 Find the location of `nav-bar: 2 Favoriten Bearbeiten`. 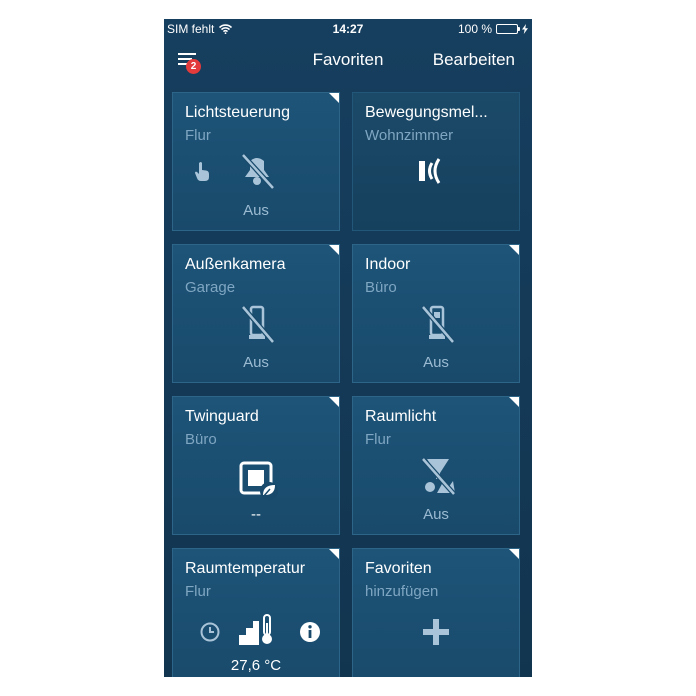

nav-bar: 2 Favoriten Bearbeiten is located at coordinates (348, 61).